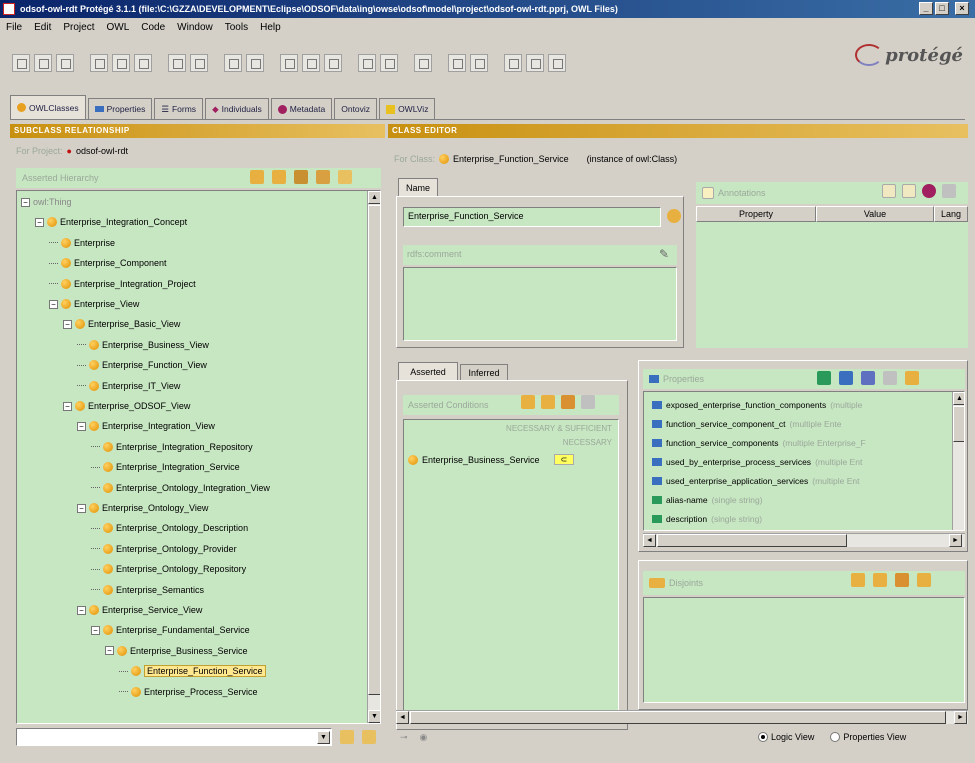  What do you see at coordinates (323, 177) in the screenshot?
I see `expand-icon` at bounding box center [323, 177].